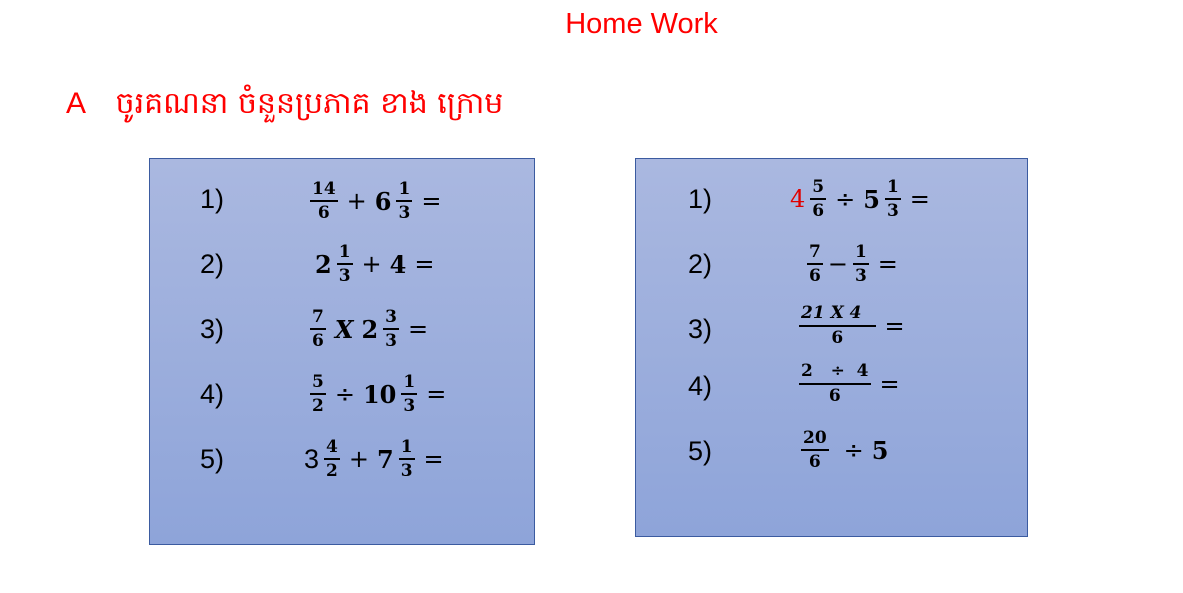  I want to click on exercise-row: 2) 76 − 13 =, so click(831, 264).